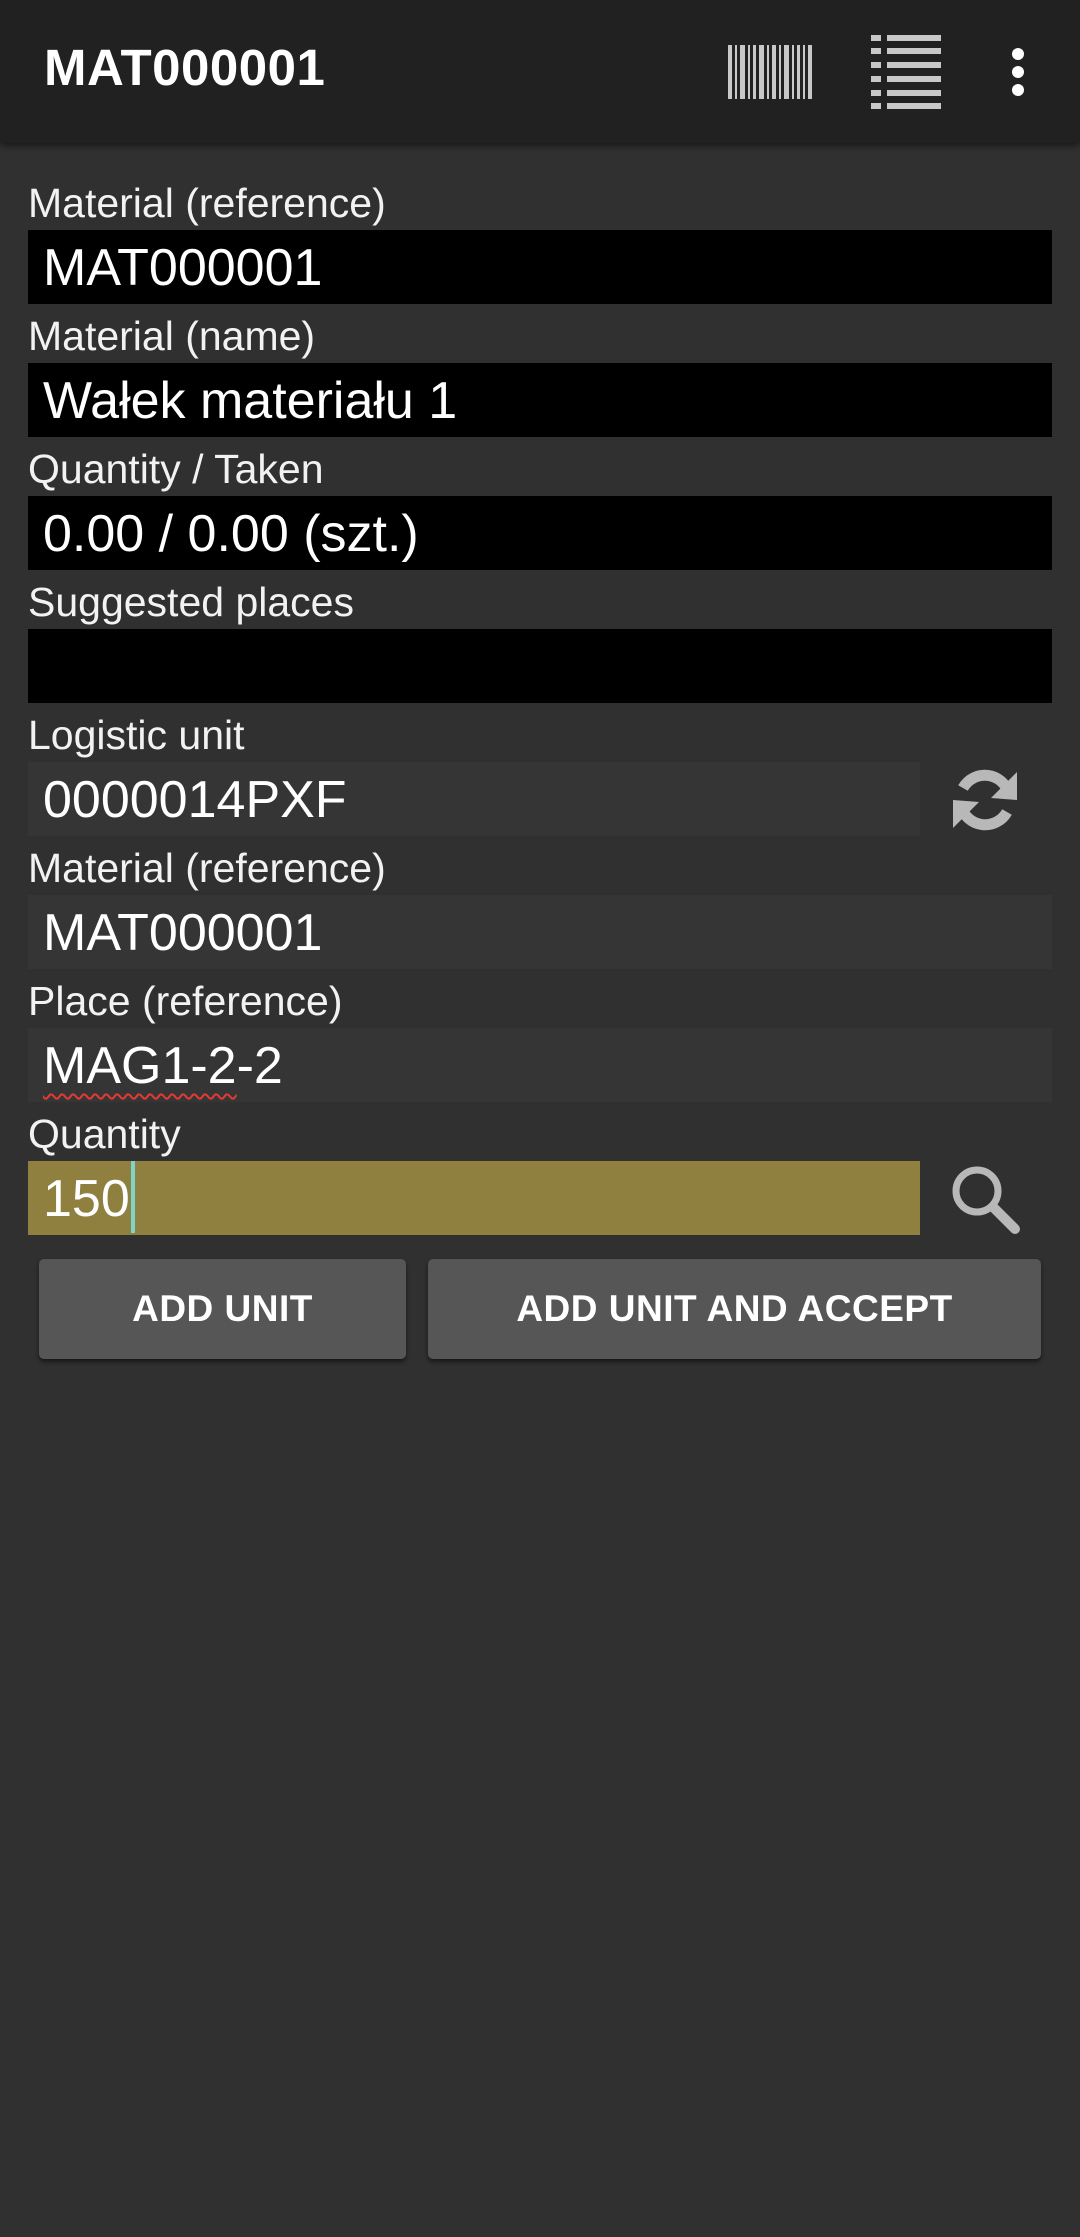 The image size is (1080, 2237). I want to click on list-button, so click(906, 72).